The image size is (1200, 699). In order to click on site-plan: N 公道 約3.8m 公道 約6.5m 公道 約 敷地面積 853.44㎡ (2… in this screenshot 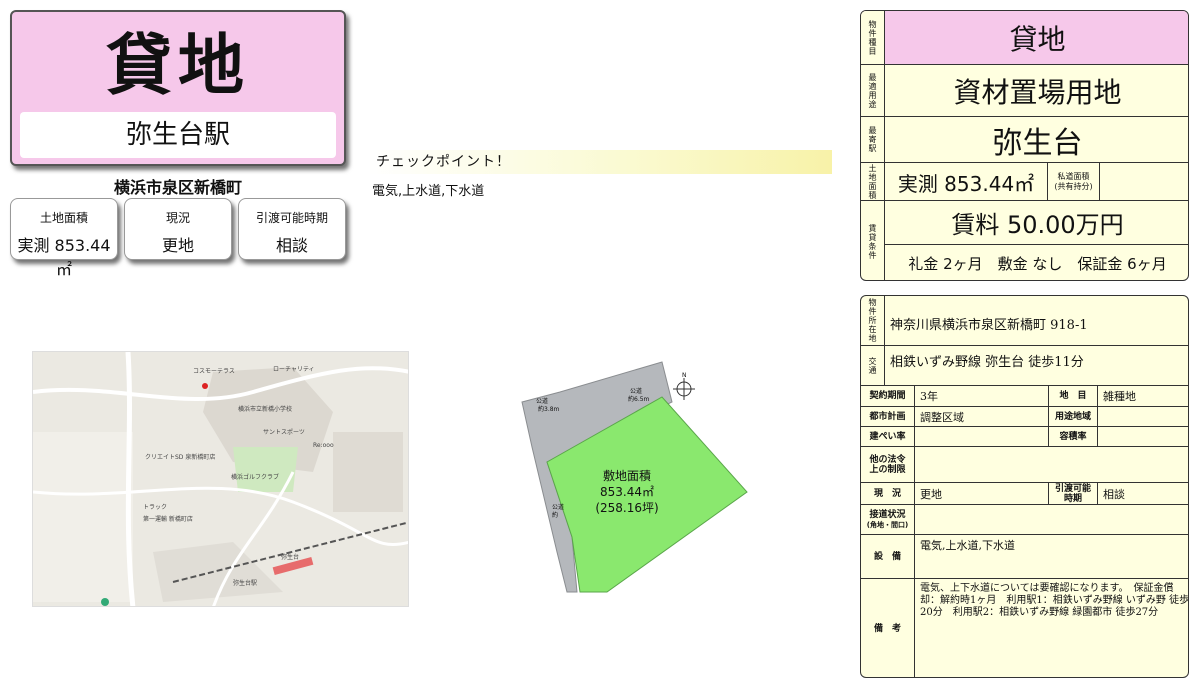, I will do `click(637, 477)`.